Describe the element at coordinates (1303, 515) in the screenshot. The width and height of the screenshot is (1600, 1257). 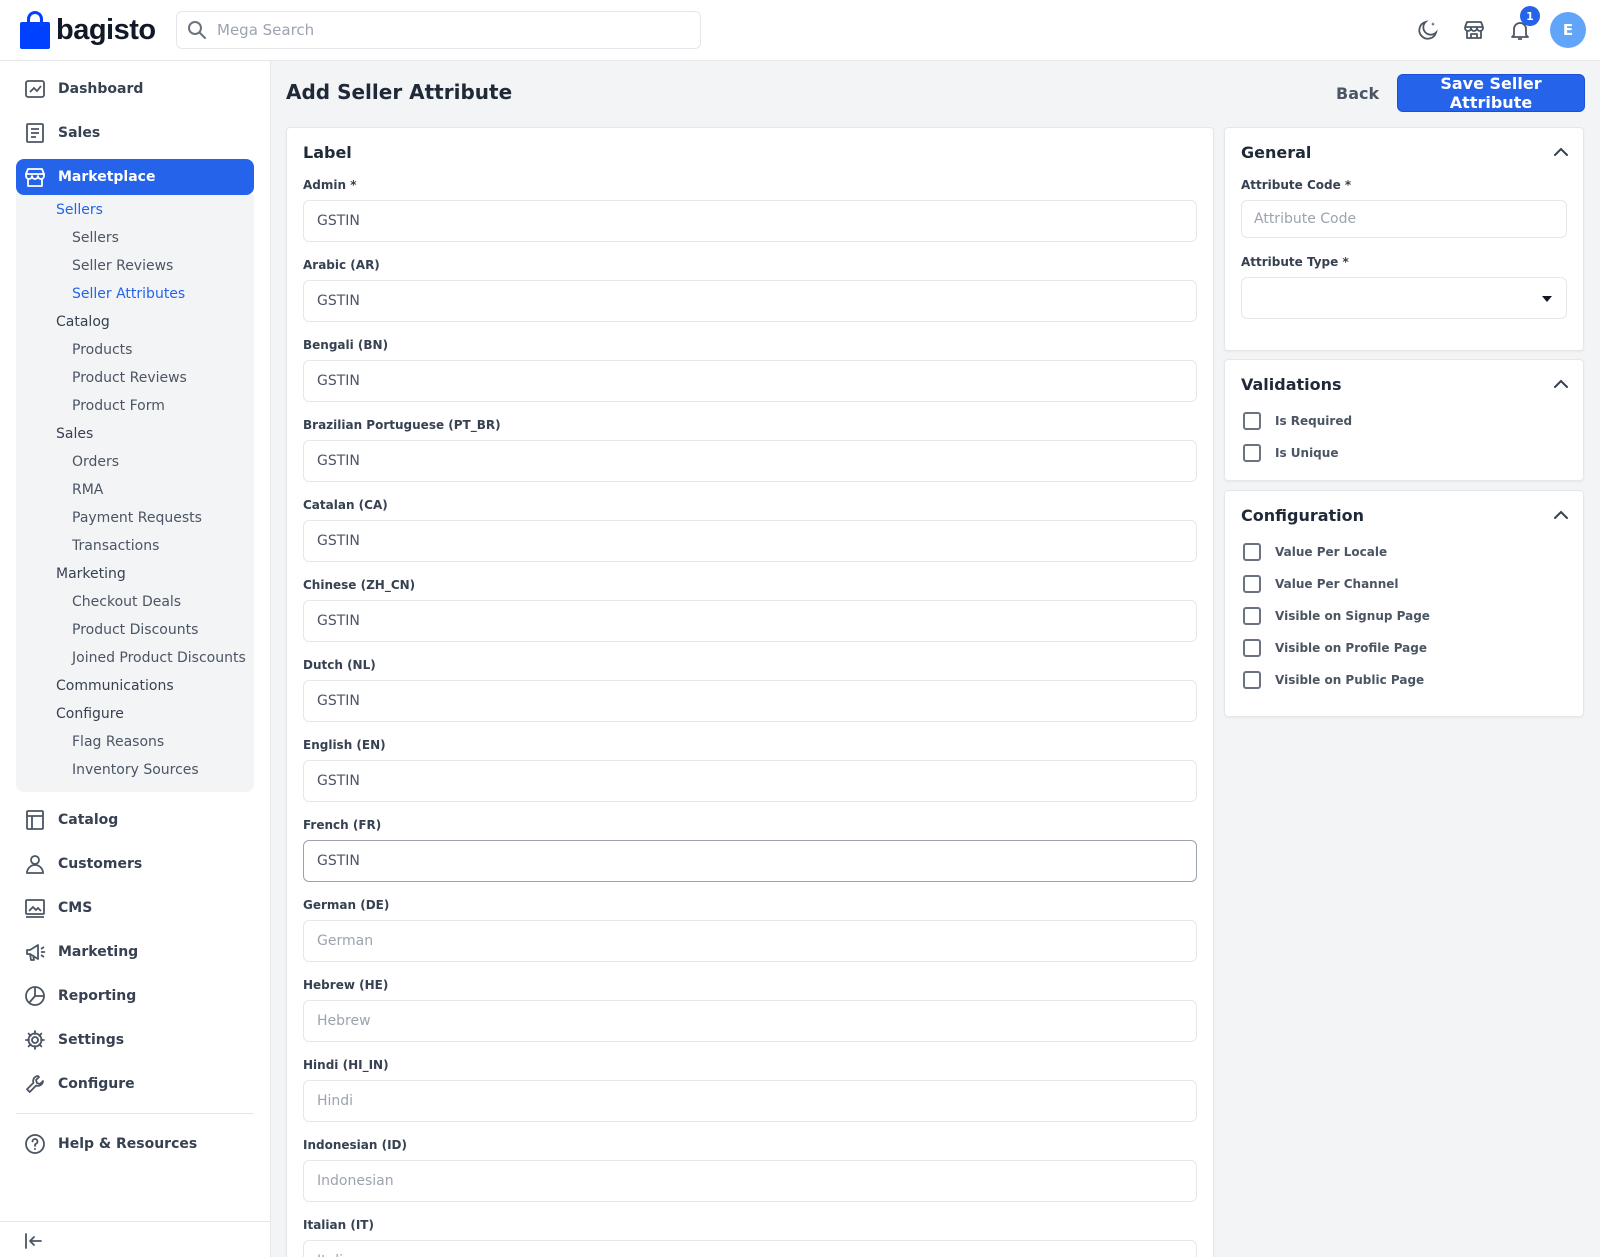
I see `configuration-card-title: Configuration` at that location.